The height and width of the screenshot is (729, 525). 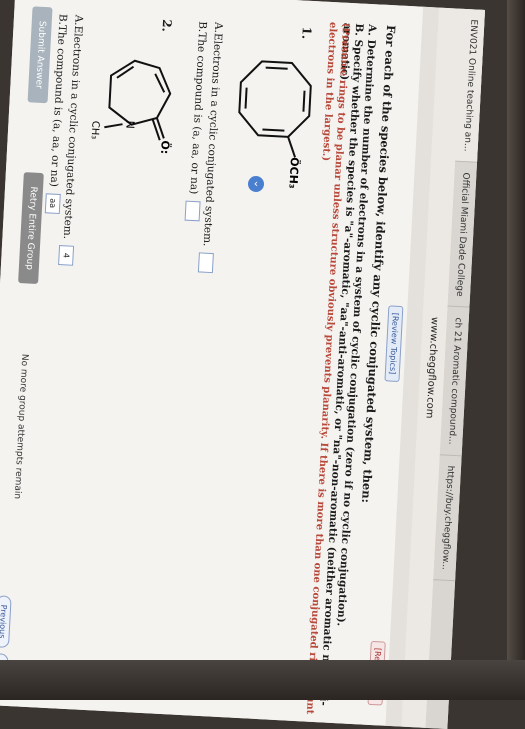 I want to click on item-2-number: 2., so click(x=167, y=26).